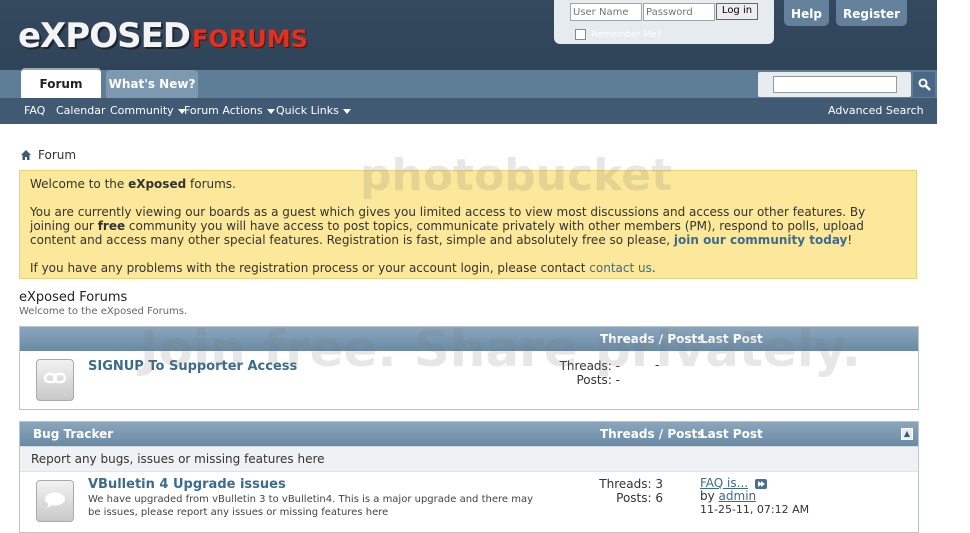 The image size is (970, 533). I want to click on breadcrumb: Forum, so click(48, 155).